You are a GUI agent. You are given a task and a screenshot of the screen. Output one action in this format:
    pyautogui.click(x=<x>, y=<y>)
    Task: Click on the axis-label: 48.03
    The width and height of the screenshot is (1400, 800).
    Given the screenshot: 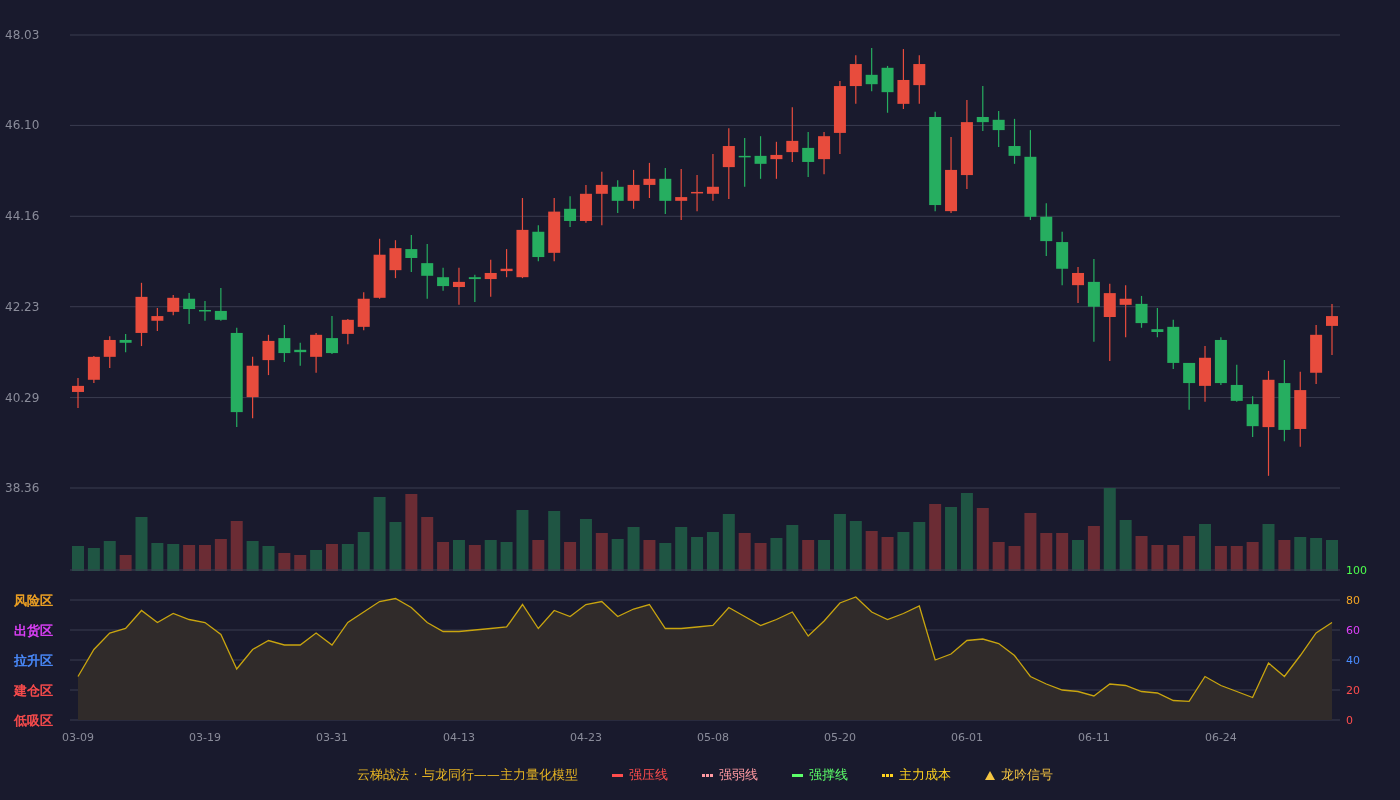 What is the action you would take?
    pyautogui.click(x=22, y=35)
    